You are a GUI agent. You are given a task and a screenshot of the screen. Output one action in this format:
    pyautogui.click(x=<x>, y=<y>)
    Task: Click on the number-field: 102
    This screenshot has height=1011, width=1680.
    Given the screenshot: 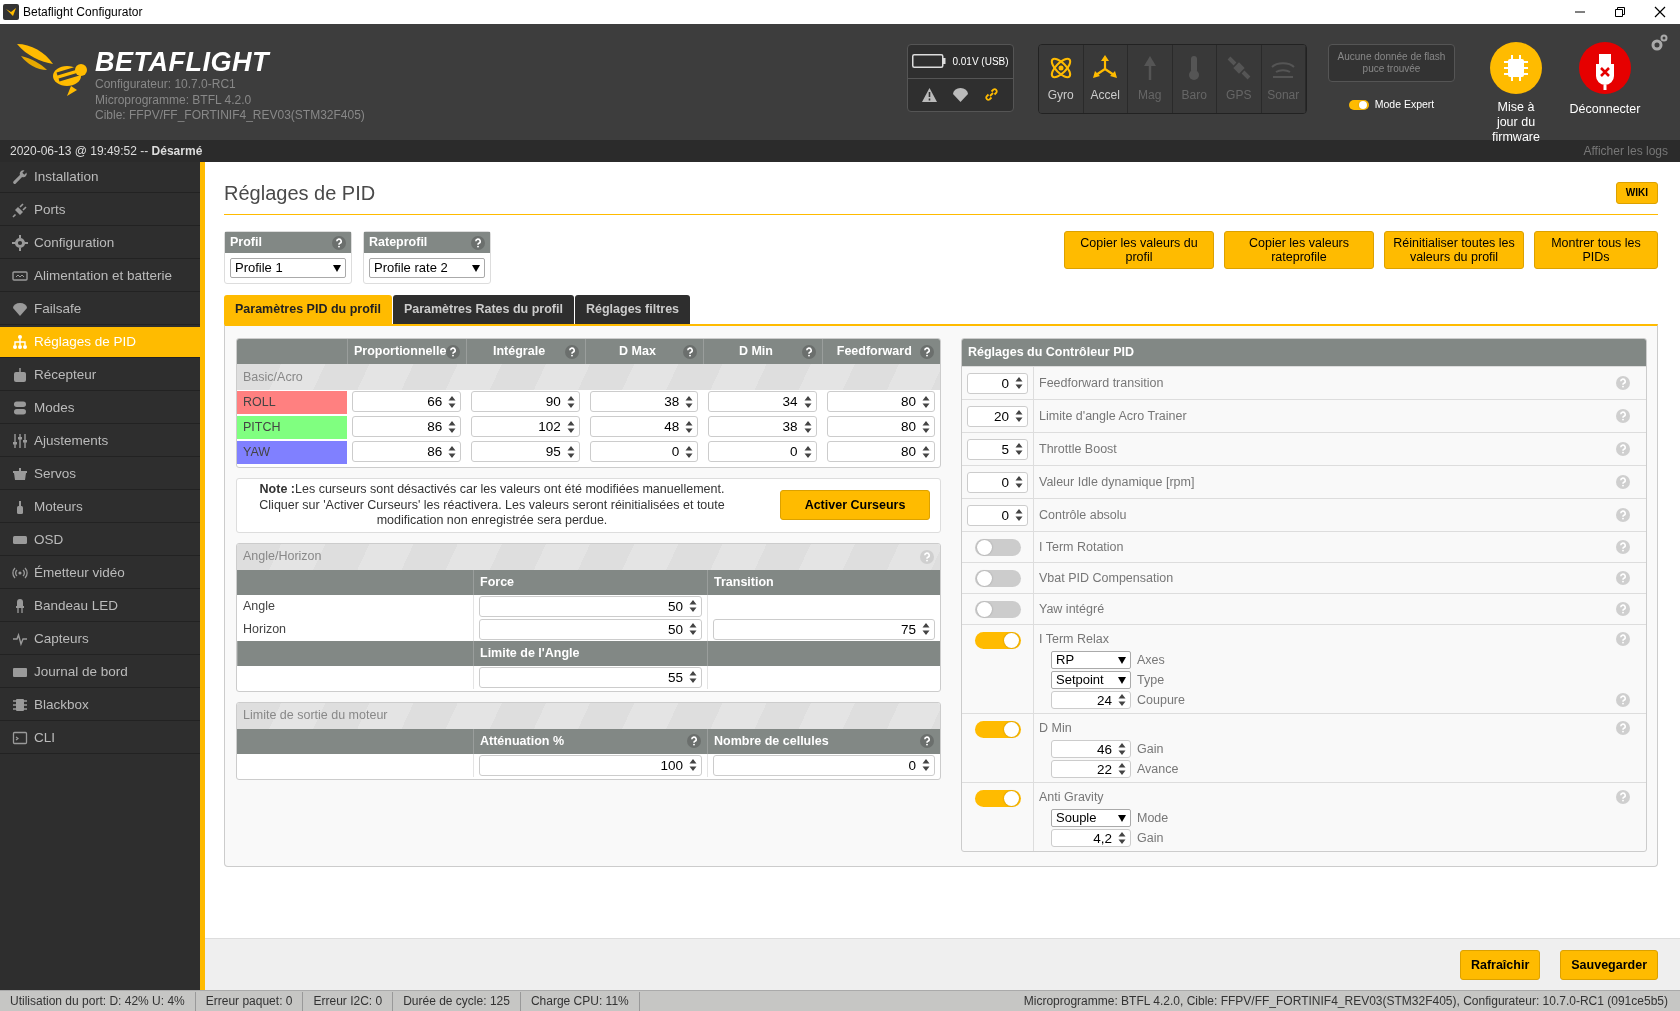 What is the action you would take?
    pyautogui.click(x=525, y=426)
    